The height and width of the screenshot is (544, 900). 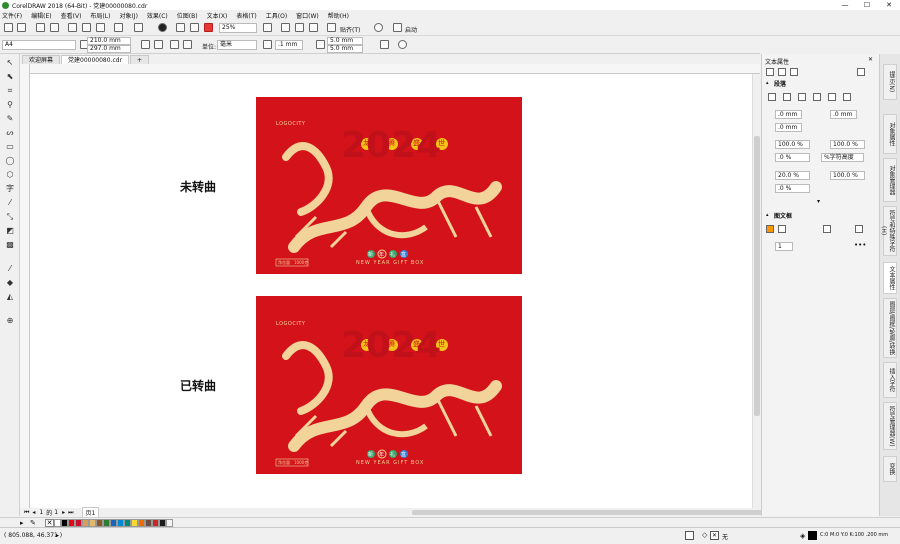 I want to click on menu-object: 对象(J), so click(x=128, y=15).